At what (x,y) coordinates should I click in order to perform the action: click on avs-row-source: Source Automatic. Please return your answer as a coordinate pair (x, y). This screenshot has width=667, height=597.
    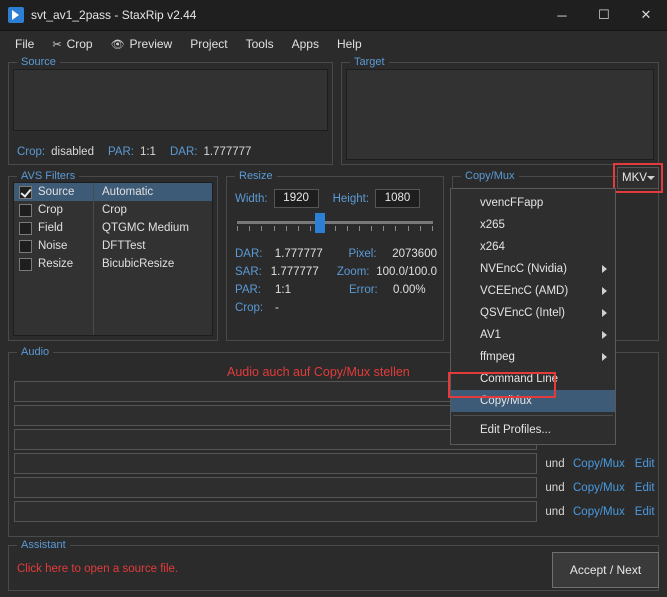
    Looking at the image, I should click on (113, 192).